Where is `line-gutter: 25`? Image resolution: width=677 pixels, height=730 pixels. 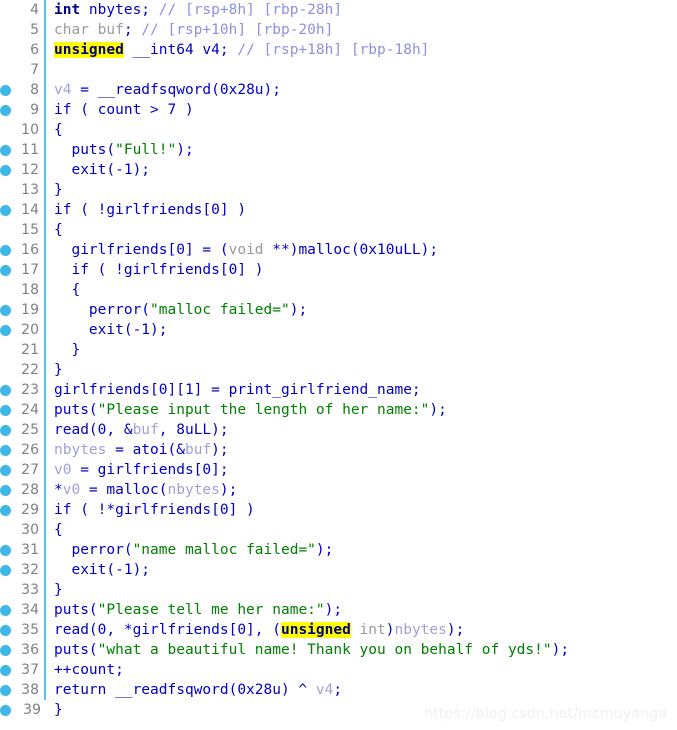 line-gutter: 25 is located at coordinates (23, 430).